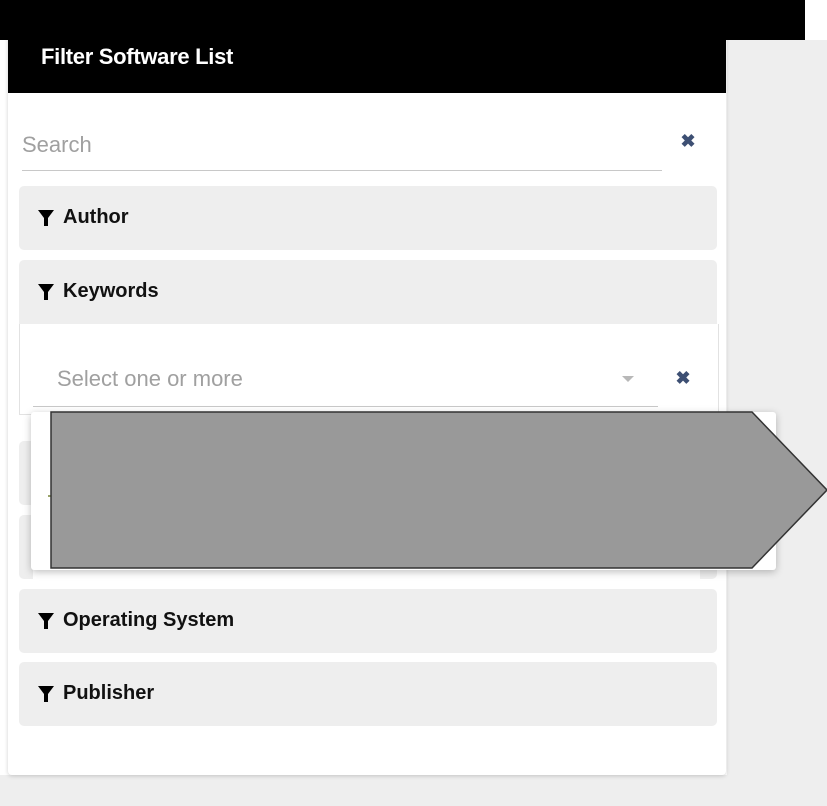 The width and height of the screenshot is (827, 806). Describe the element at coordinates (149, 620) in the screenshot. I see `facet-operating-system-label: Operating System` at that location.